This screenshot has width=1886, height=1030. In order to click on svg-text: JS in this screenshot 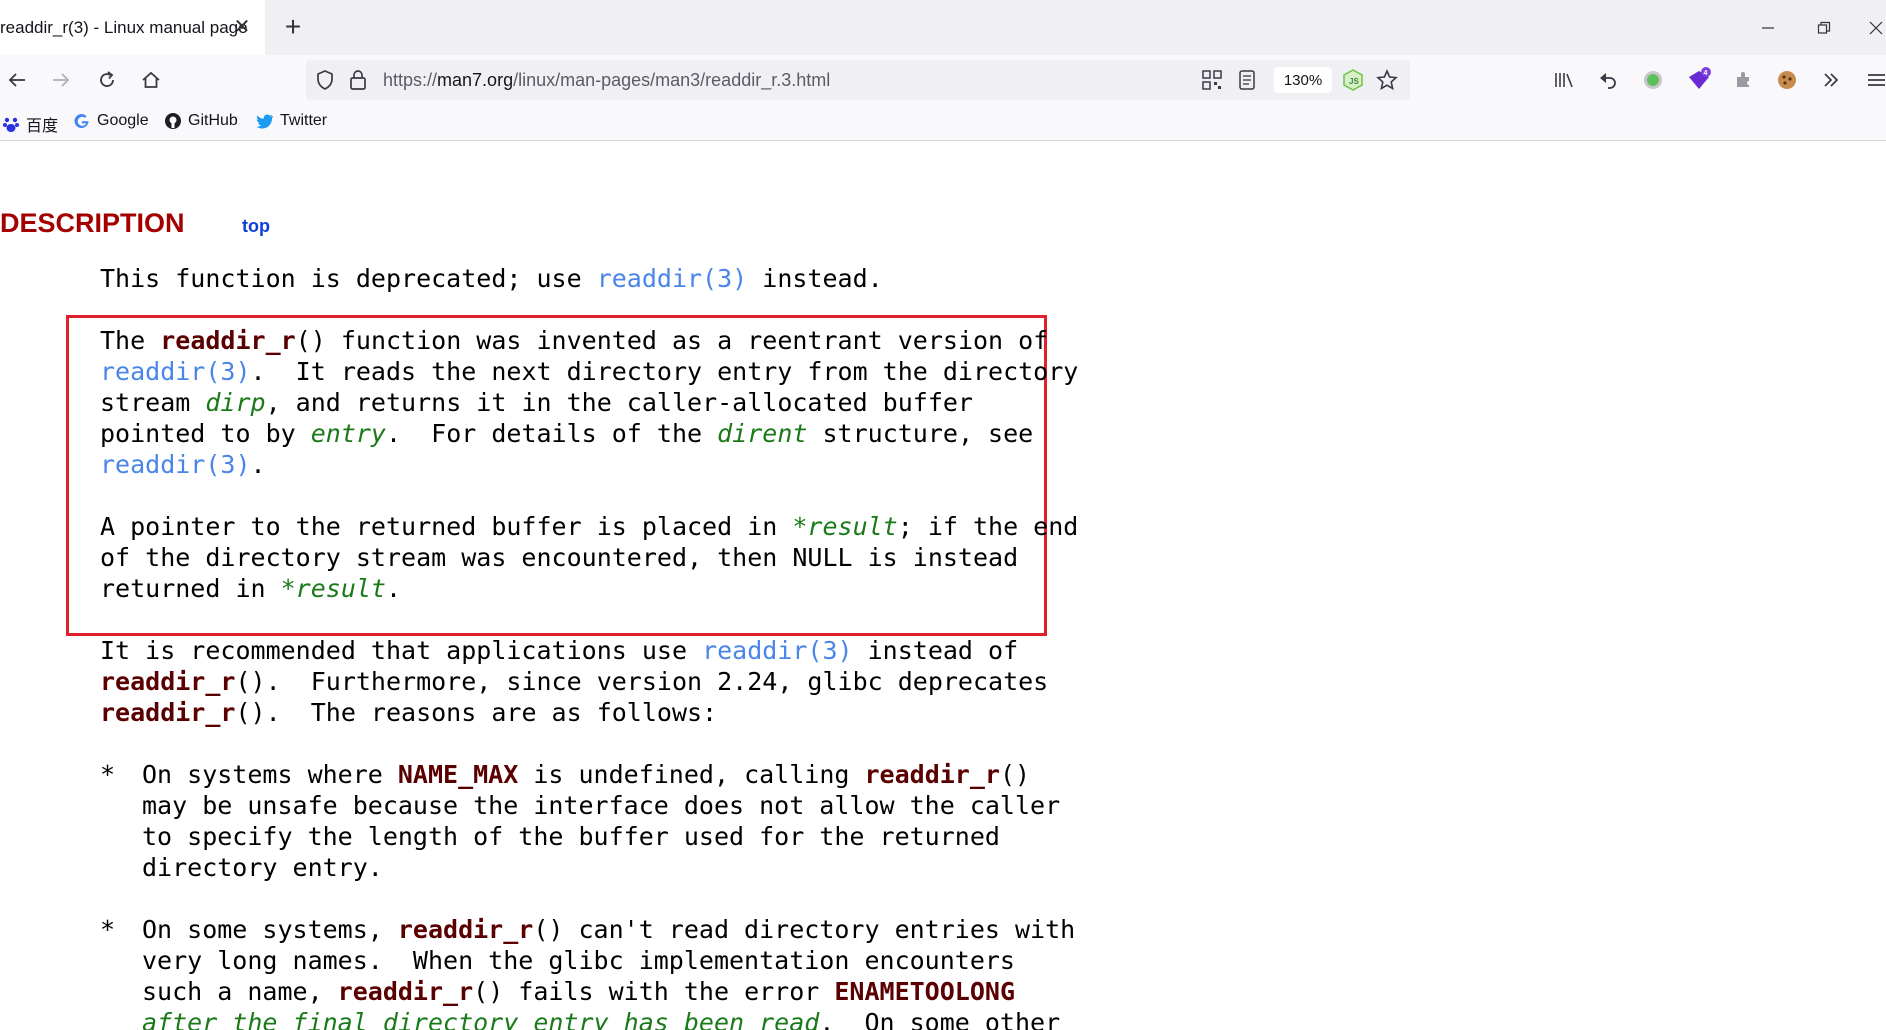, I will do `click(1354, 81)`.